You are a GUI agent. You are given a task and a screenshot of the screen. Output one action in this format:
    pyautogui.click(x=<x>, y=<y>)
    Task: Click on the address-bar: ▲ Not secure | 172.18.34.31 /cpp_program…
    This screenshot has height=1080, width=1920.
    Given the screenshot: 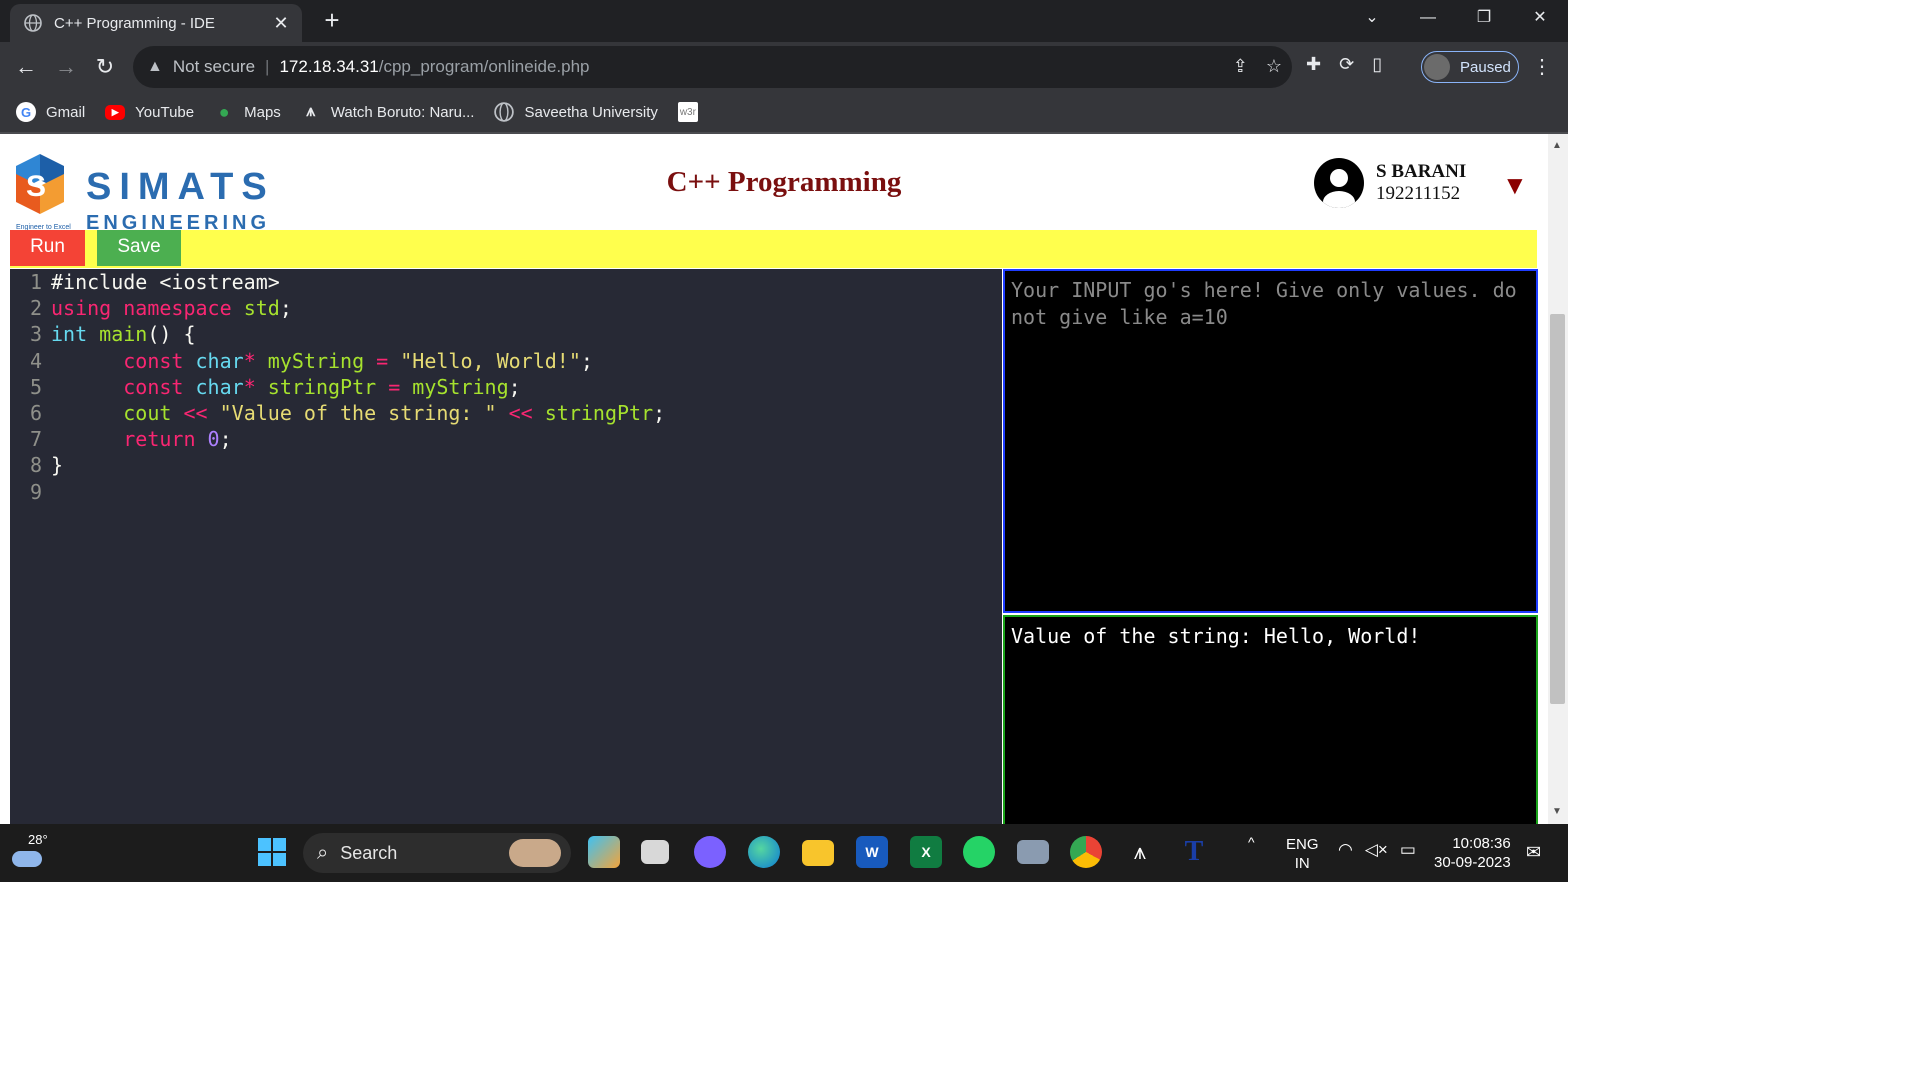 What is the action you would take?
    pyautogui.click(x=712, y=67)
    